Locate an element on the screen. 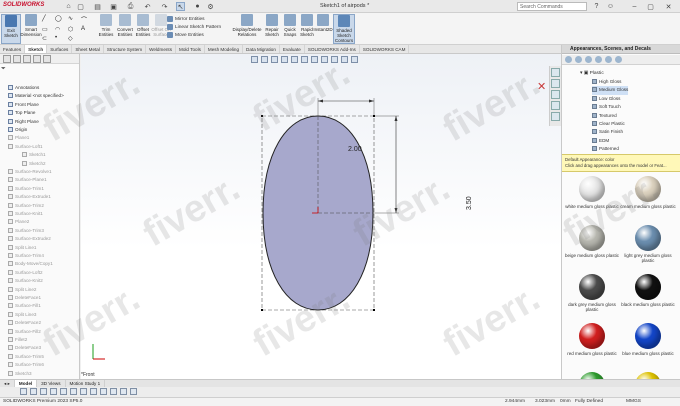  dimension-tool-icon is located at coordinates (93, 391).